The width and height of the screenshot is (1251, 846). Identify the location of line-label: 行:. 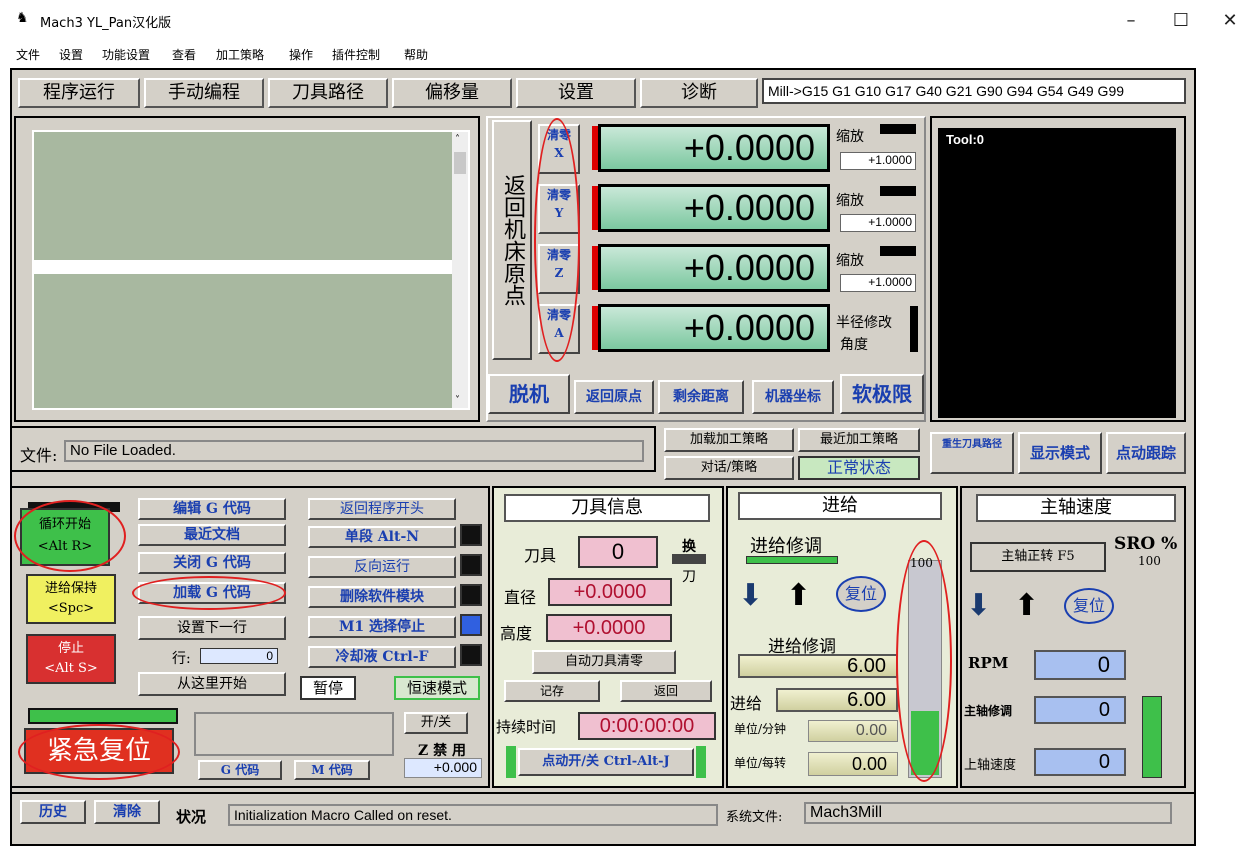
(181, 659).